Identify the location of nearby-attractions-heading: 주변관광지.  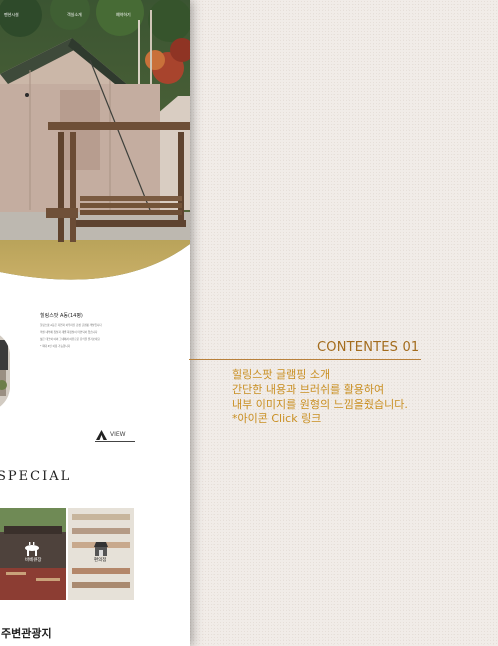
(26, 633).